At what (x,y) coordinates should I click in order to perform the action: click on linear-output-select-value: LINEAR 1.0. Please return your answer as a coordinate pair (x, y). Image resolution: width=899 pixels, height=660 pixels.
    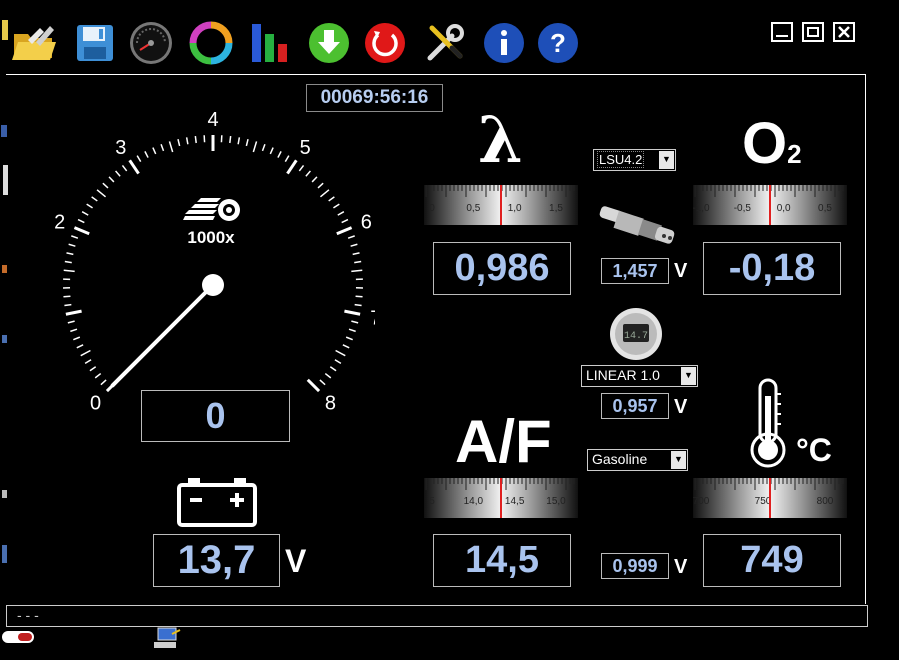
    Looking at the image, I should click on (623, 375).